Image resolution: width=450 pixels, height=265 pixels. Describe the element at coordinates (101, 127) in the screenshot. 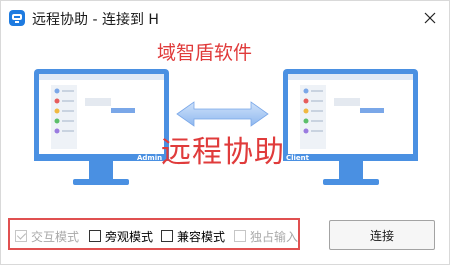

I see `admin-monitor-icon` at that location.